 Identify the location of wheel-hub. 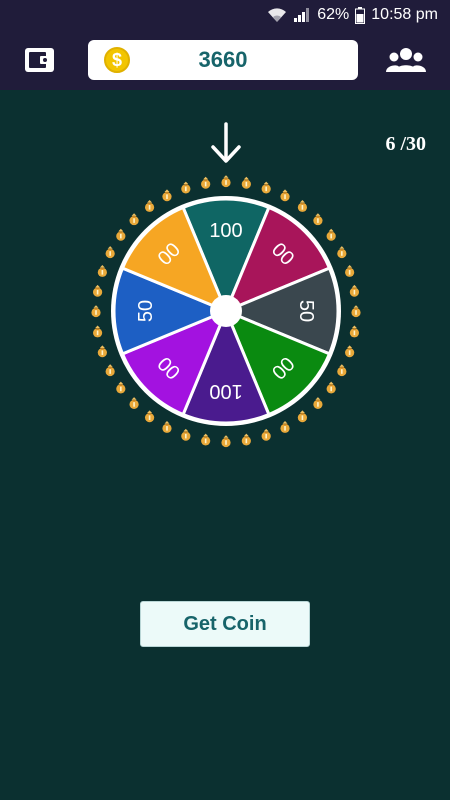
(226, 311).